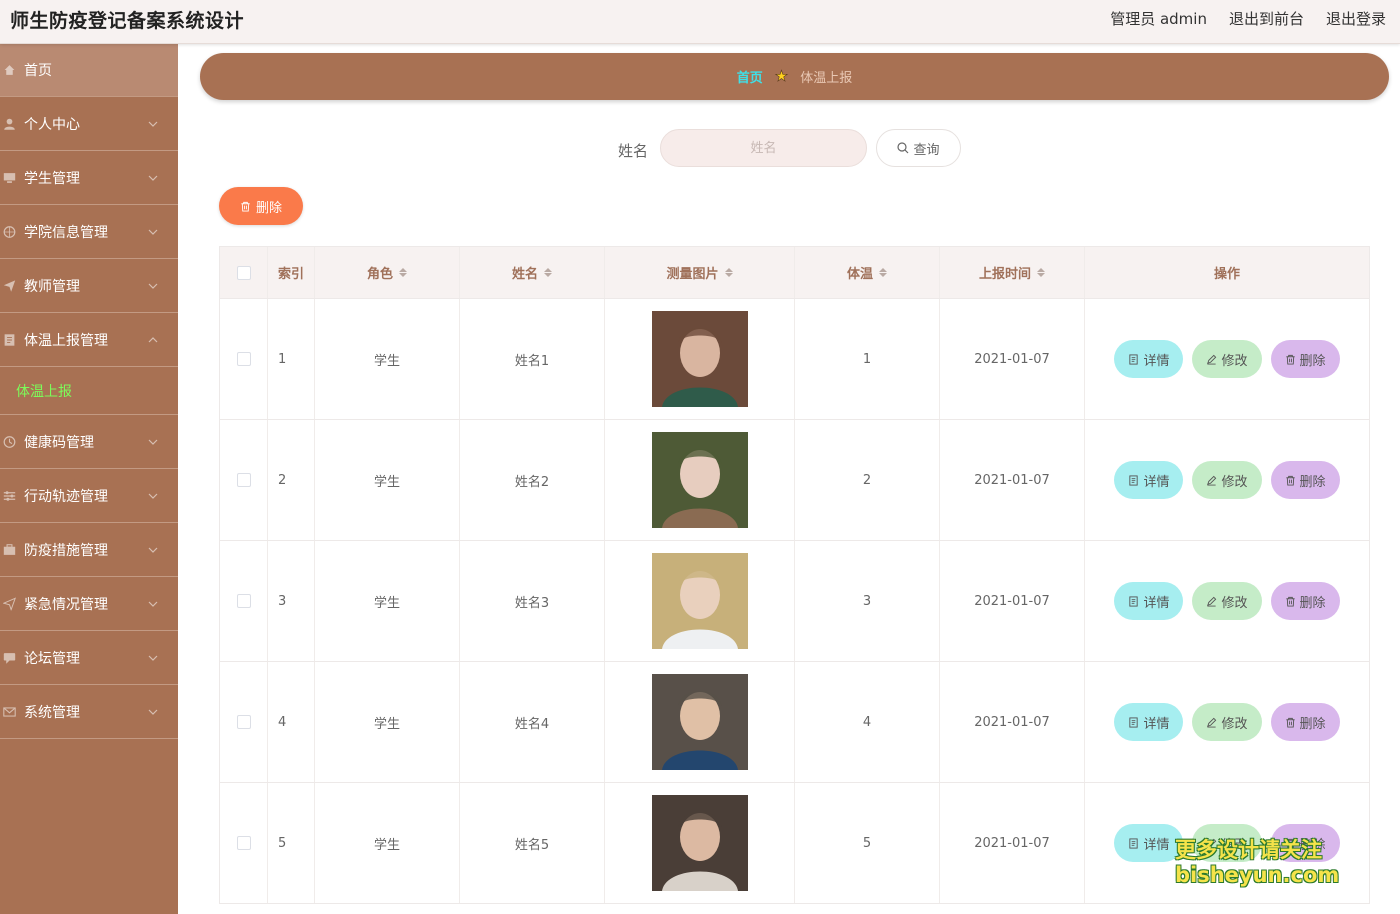  I want to click on column-header-report-time: 上报时间, so click(1012, 272).